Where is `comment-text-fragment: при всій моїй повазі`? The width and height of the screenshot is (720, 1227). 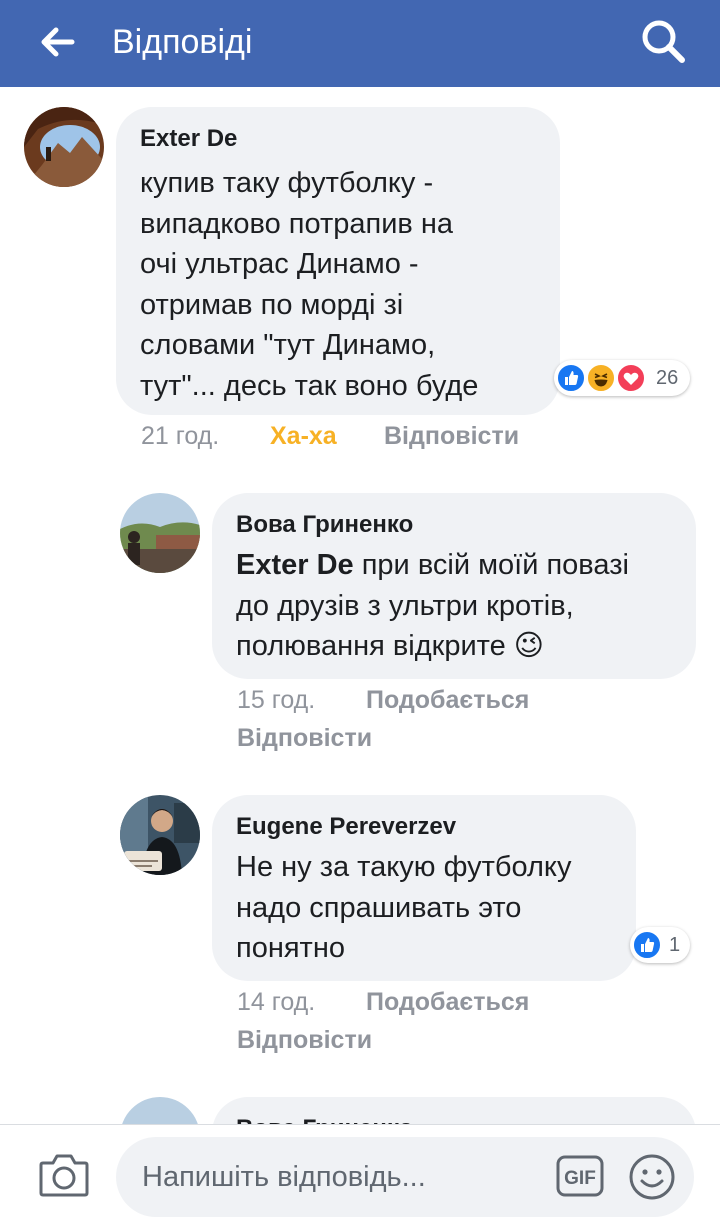
comment-text-fragment: при всій моїй повазі is located at coordinates (491, 565).